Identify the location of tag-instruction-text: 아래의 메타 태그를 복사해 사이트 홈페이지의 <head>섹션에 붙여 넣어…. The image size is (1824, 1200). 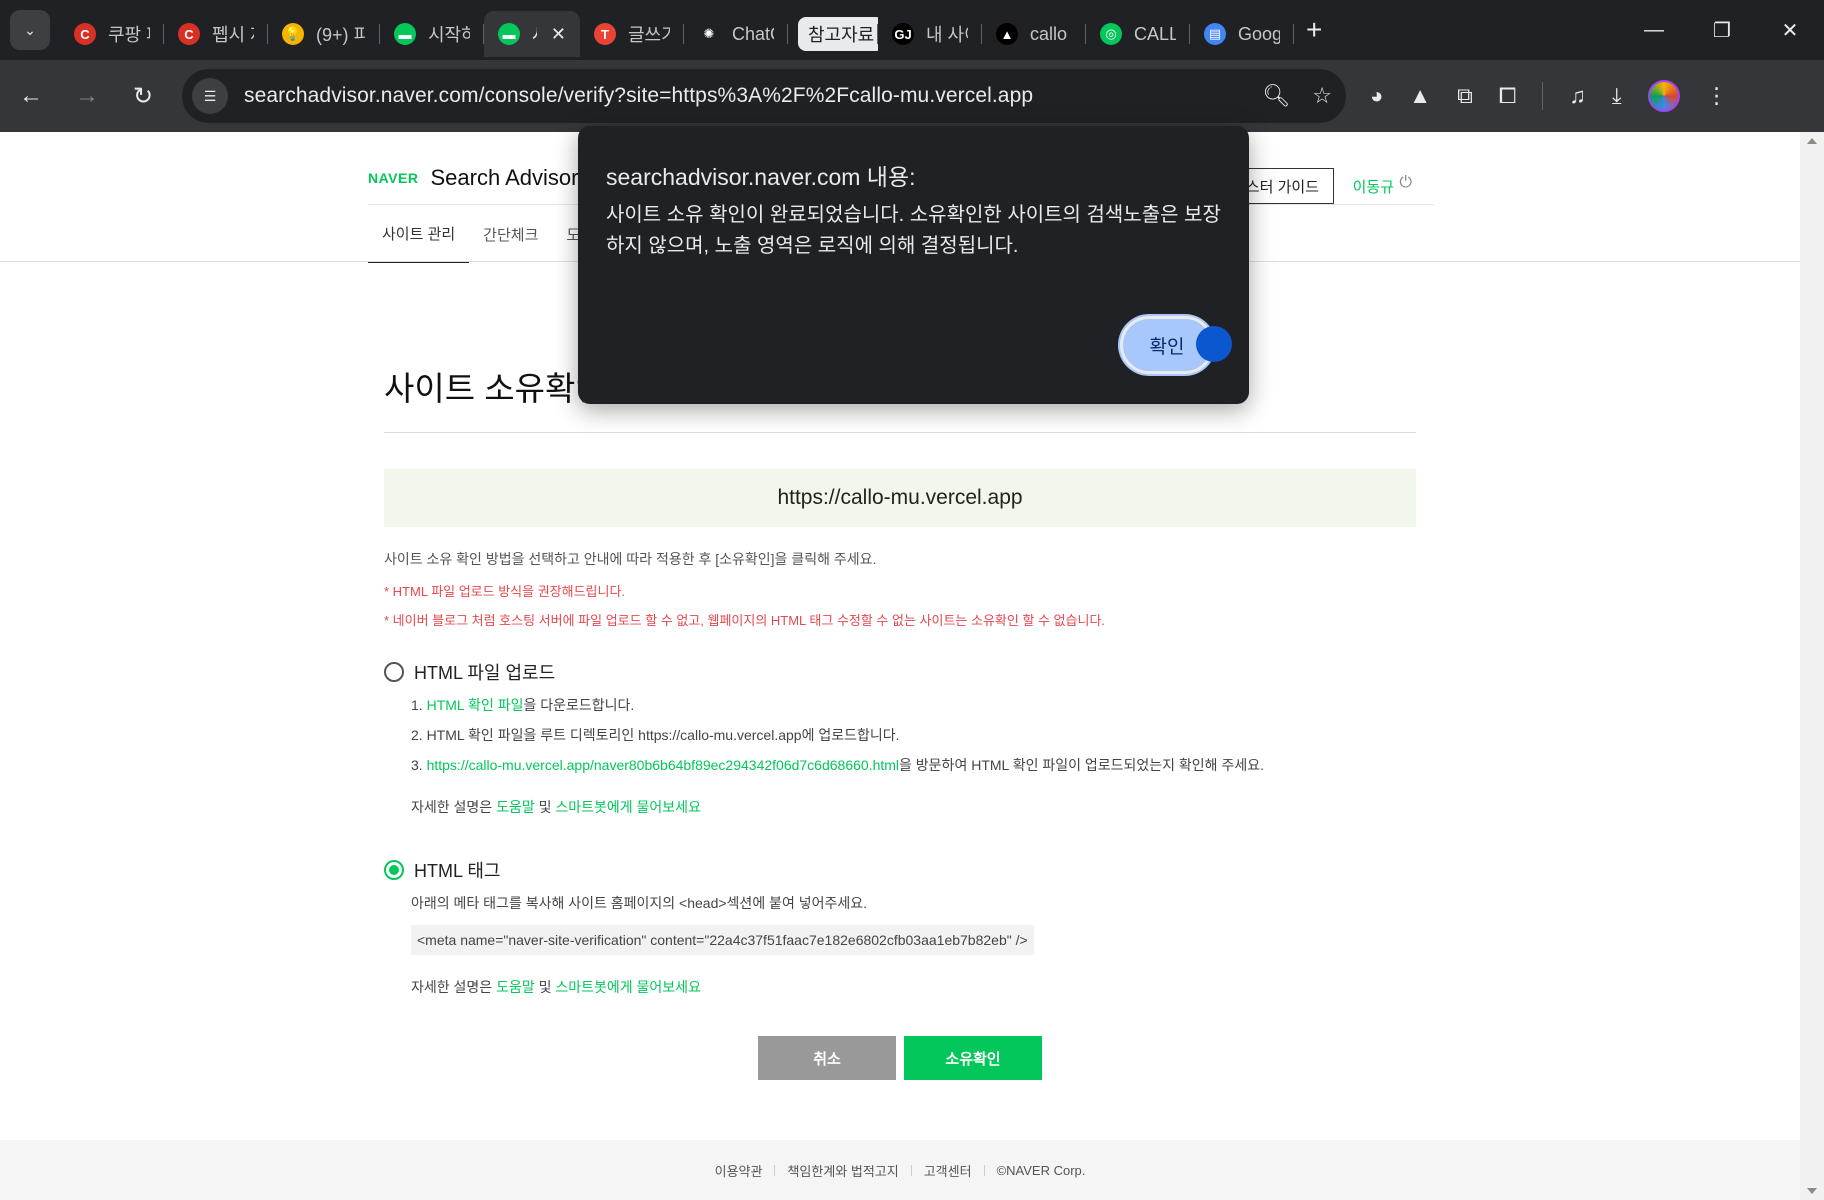
(639, 903).